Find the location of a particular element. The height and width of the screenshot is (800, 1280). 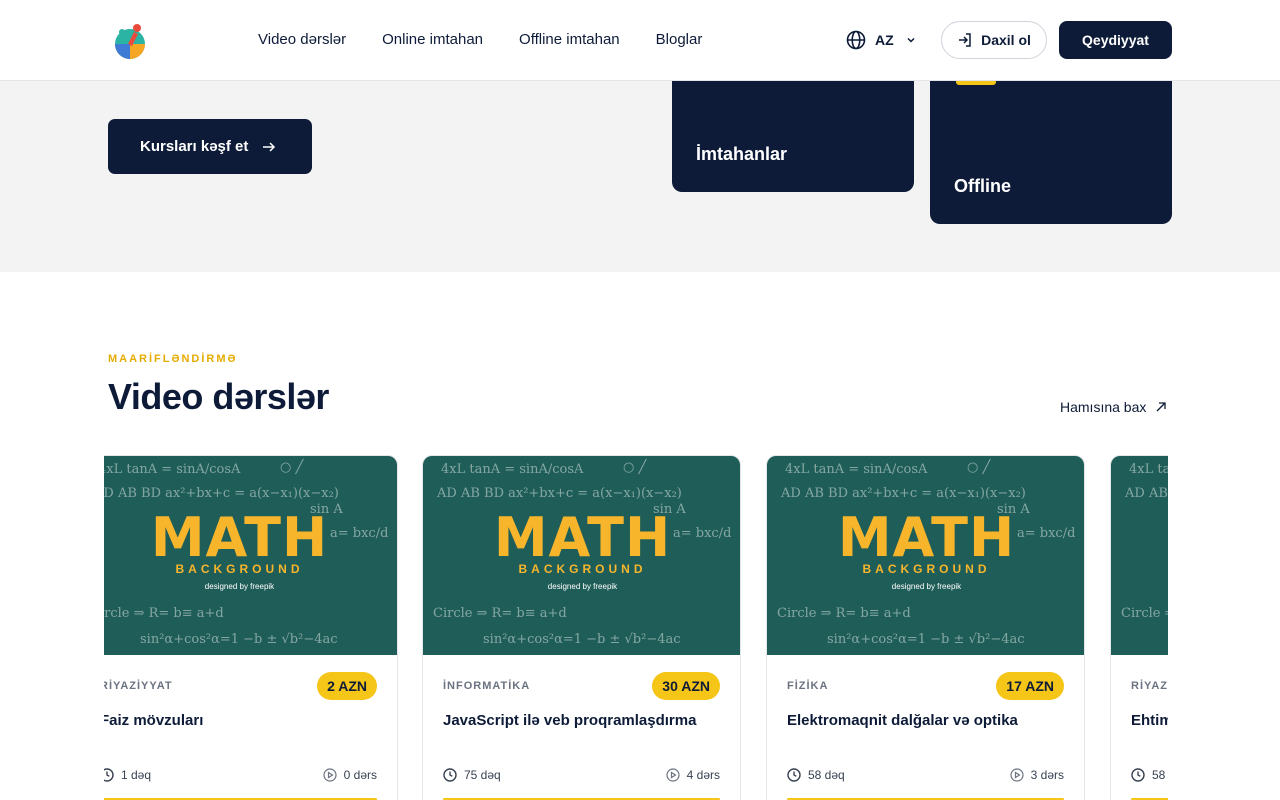

section-title: Video dərslər is located at coordinates (218, 396).